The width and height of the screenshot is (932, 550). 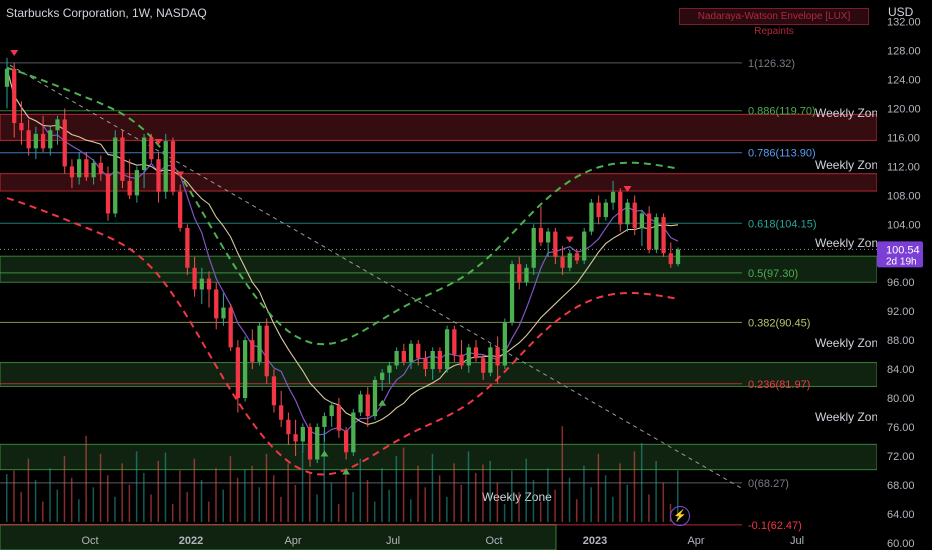 I want to click on fib-level-label: 1(126.32), so click(x=771, y=64).